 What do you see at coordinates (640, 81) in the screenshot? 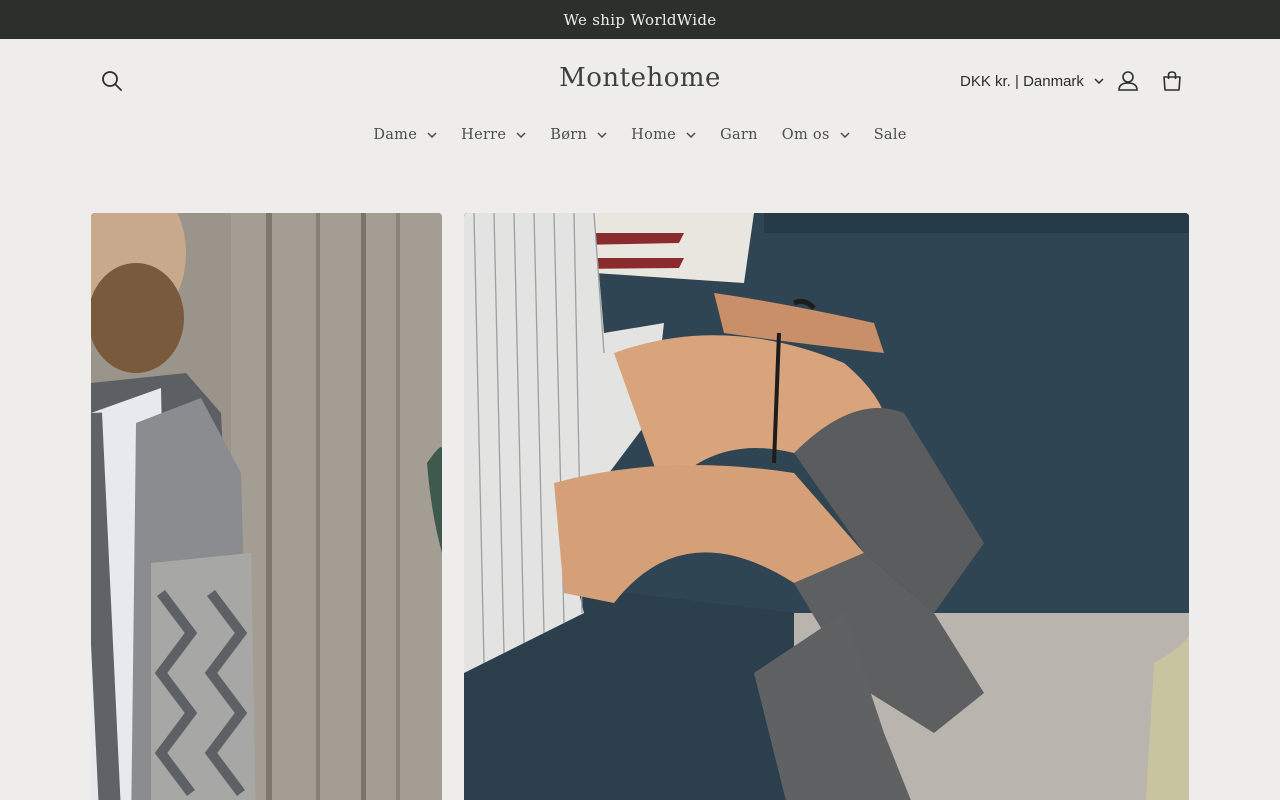
I see `site-header: Montehome DKK kr. | Danmark` at bounding box center [640, 81].